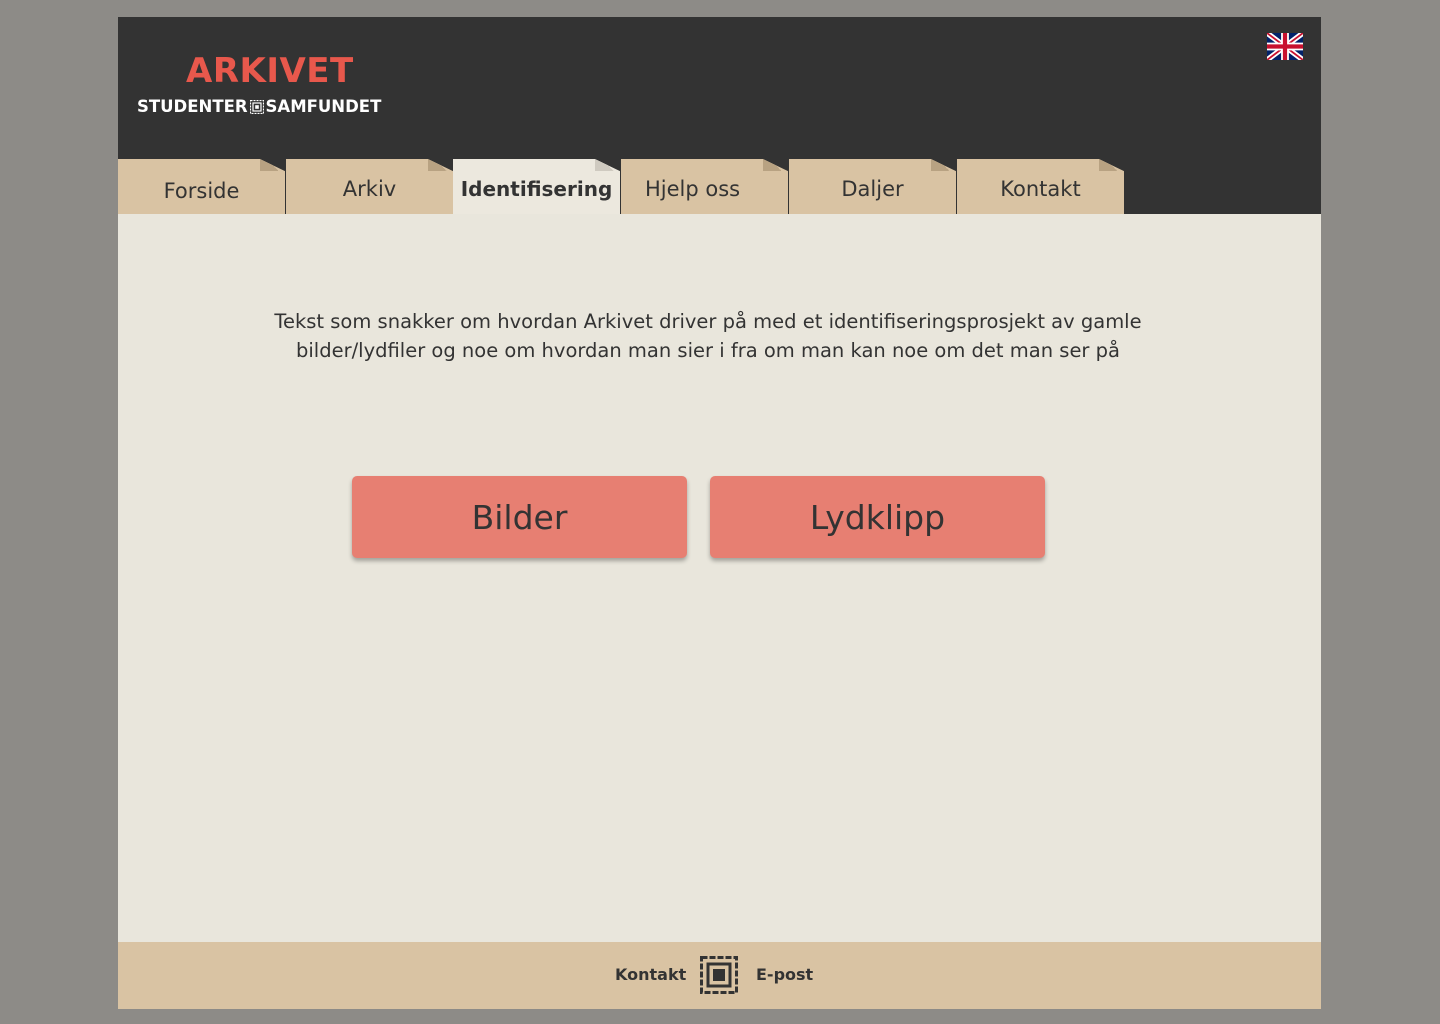 The width and height of the screenshot is (1440, 1024). I want to click on samfundet-mark-icon, so click(256, 106).